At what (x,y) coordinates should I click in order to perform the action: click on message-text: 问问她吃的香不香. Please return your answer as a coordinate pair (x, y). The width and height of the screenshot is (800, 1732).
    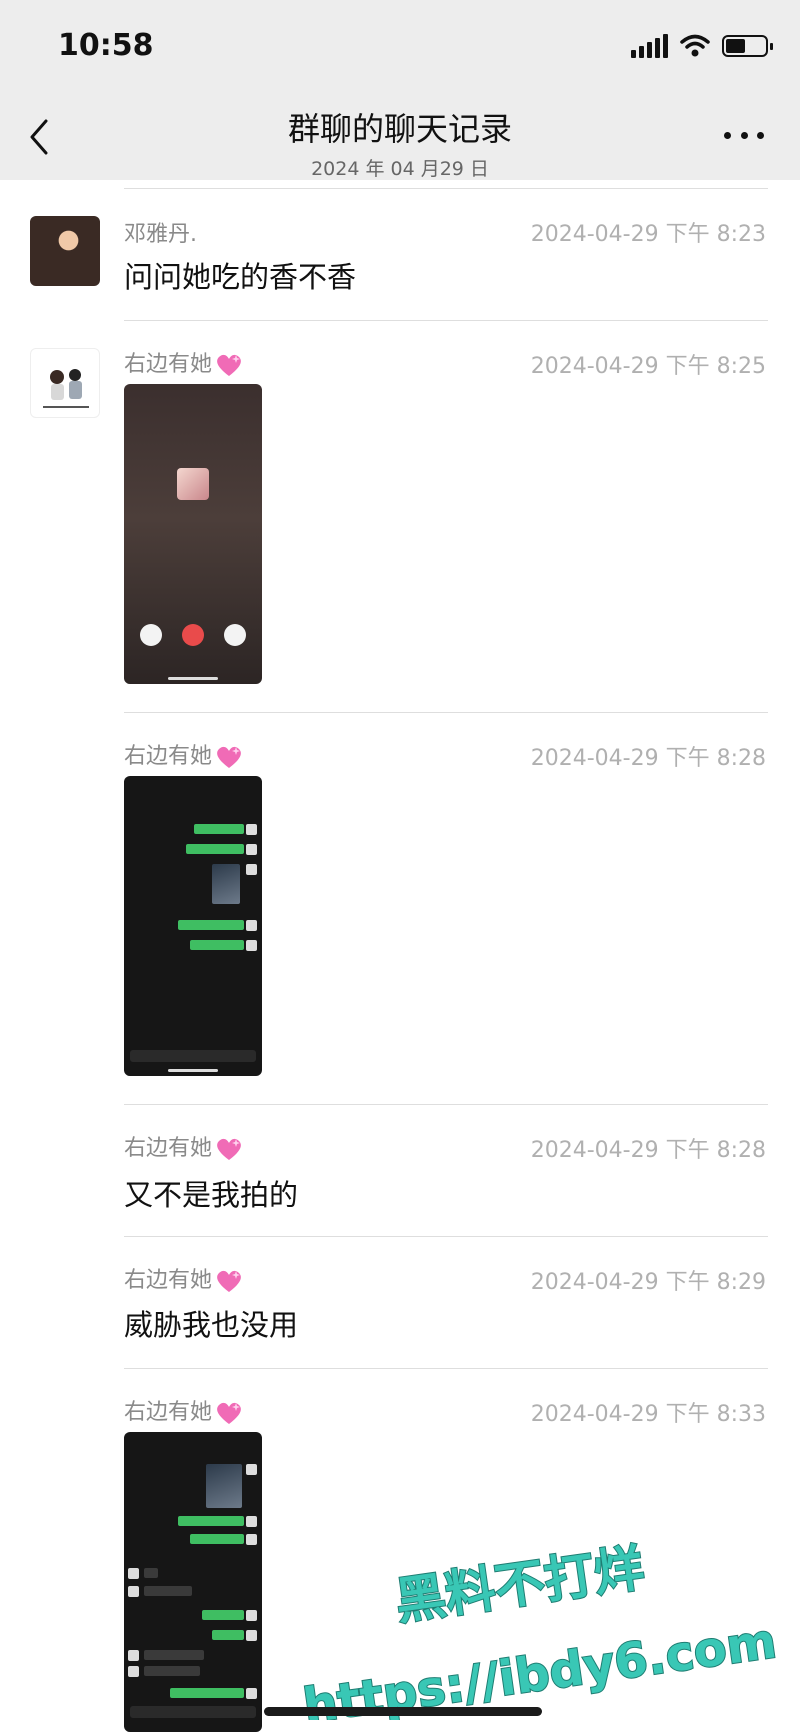
    Looking at the image, I should click on (240, 275).